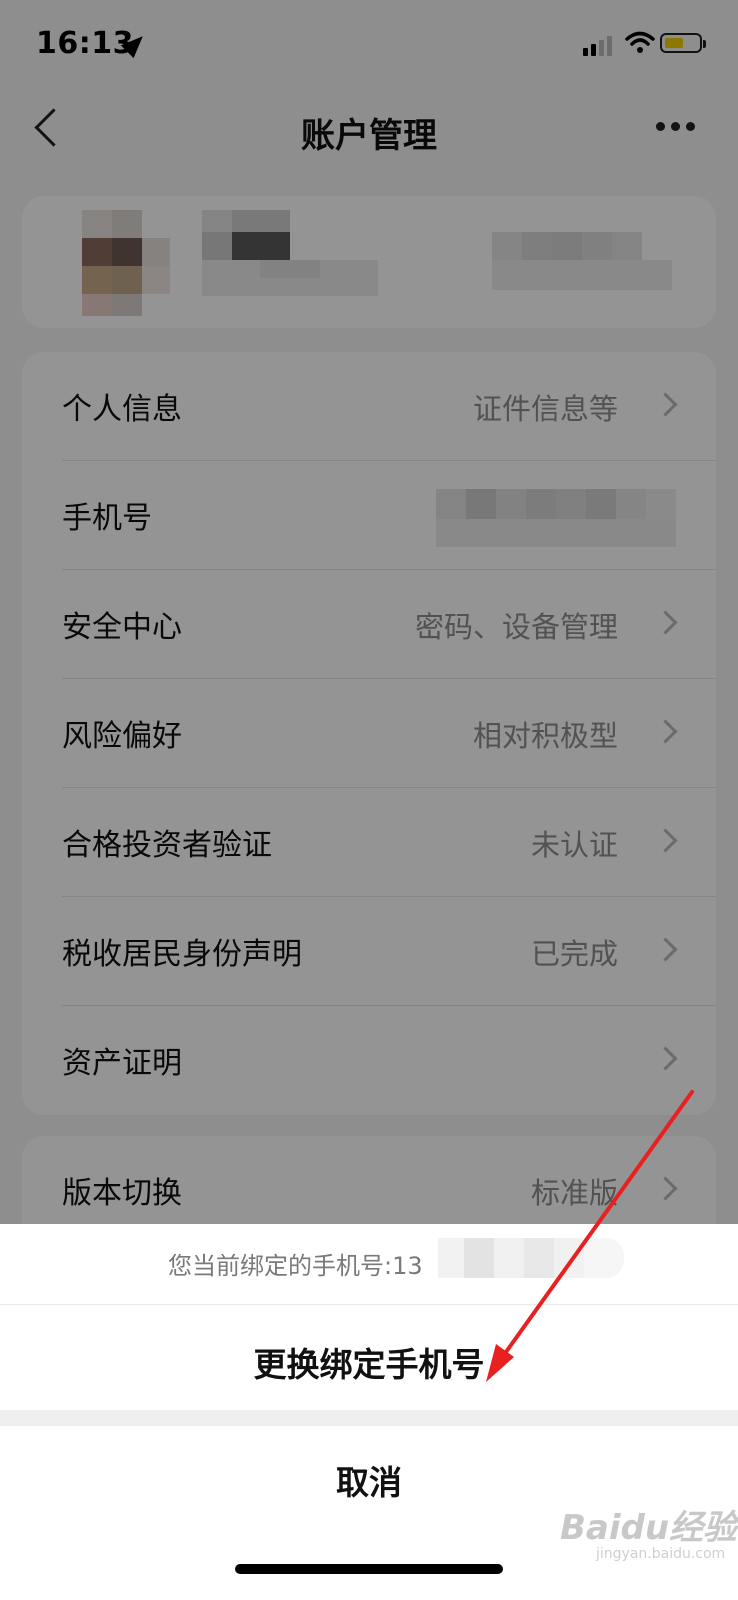 The height and width of the screenshot is (1600, 738). Describe the element at coordinates (369, 1569) in the screenshot. I see `home-indicator` at that location.